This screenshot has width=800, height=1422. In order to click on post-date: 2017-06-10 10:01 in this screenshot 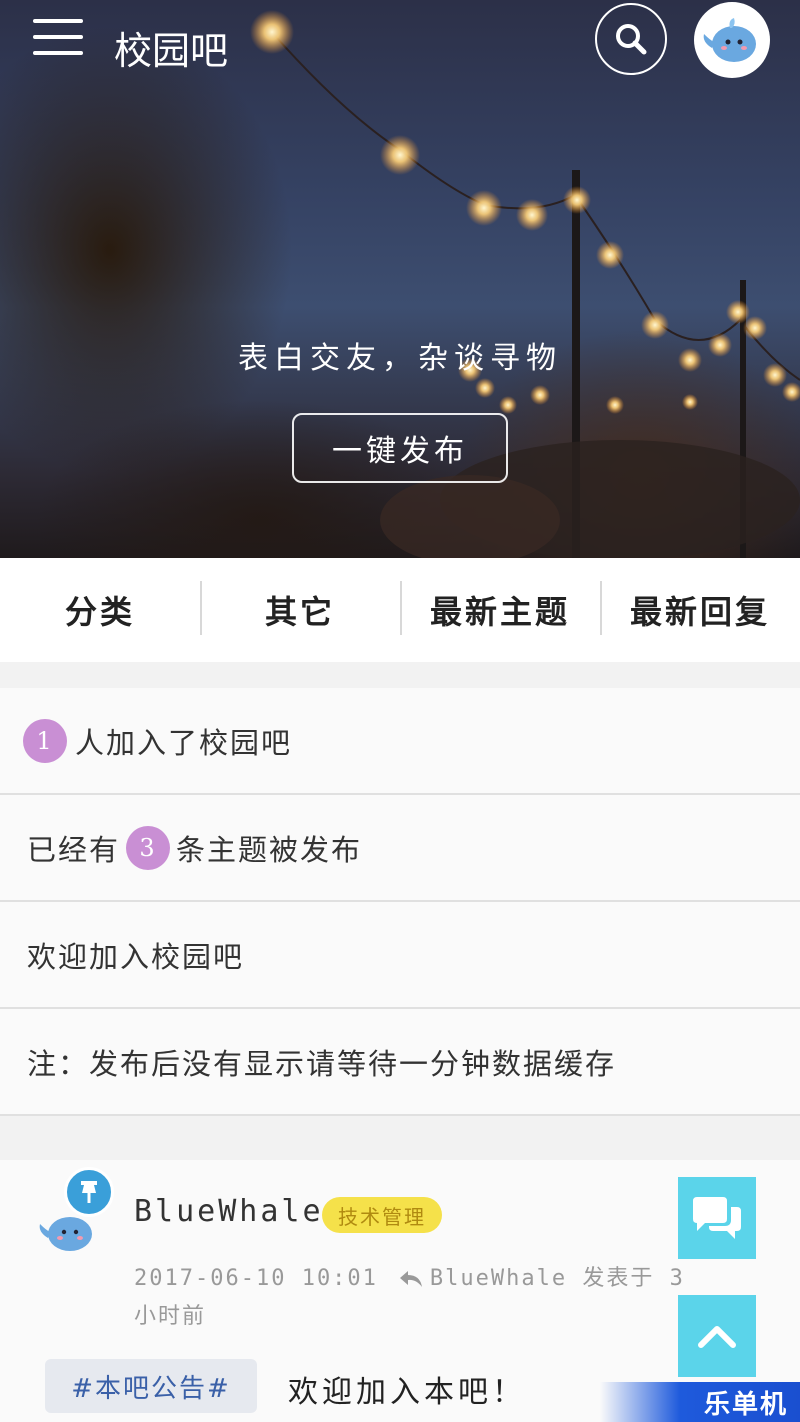, I will do `click(256, 1278)`.